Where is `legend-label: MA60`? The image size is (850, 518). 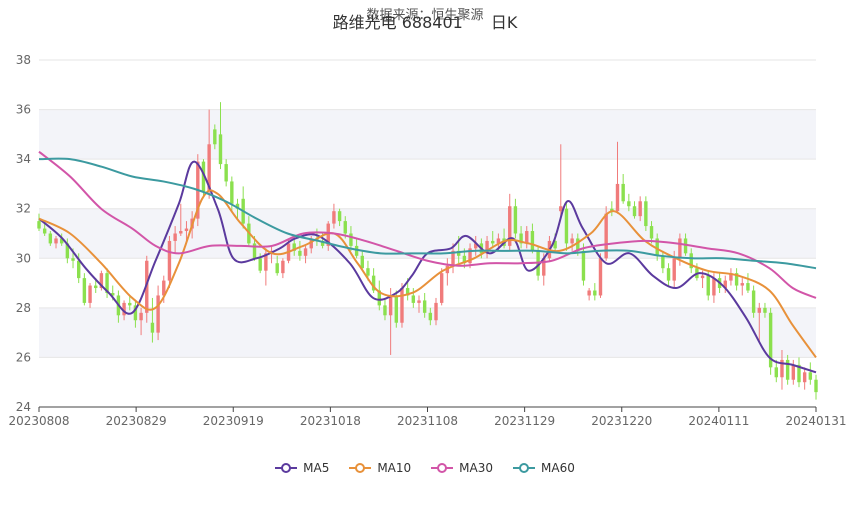 legend-label: MA60 is located at coordinates (558, 468).